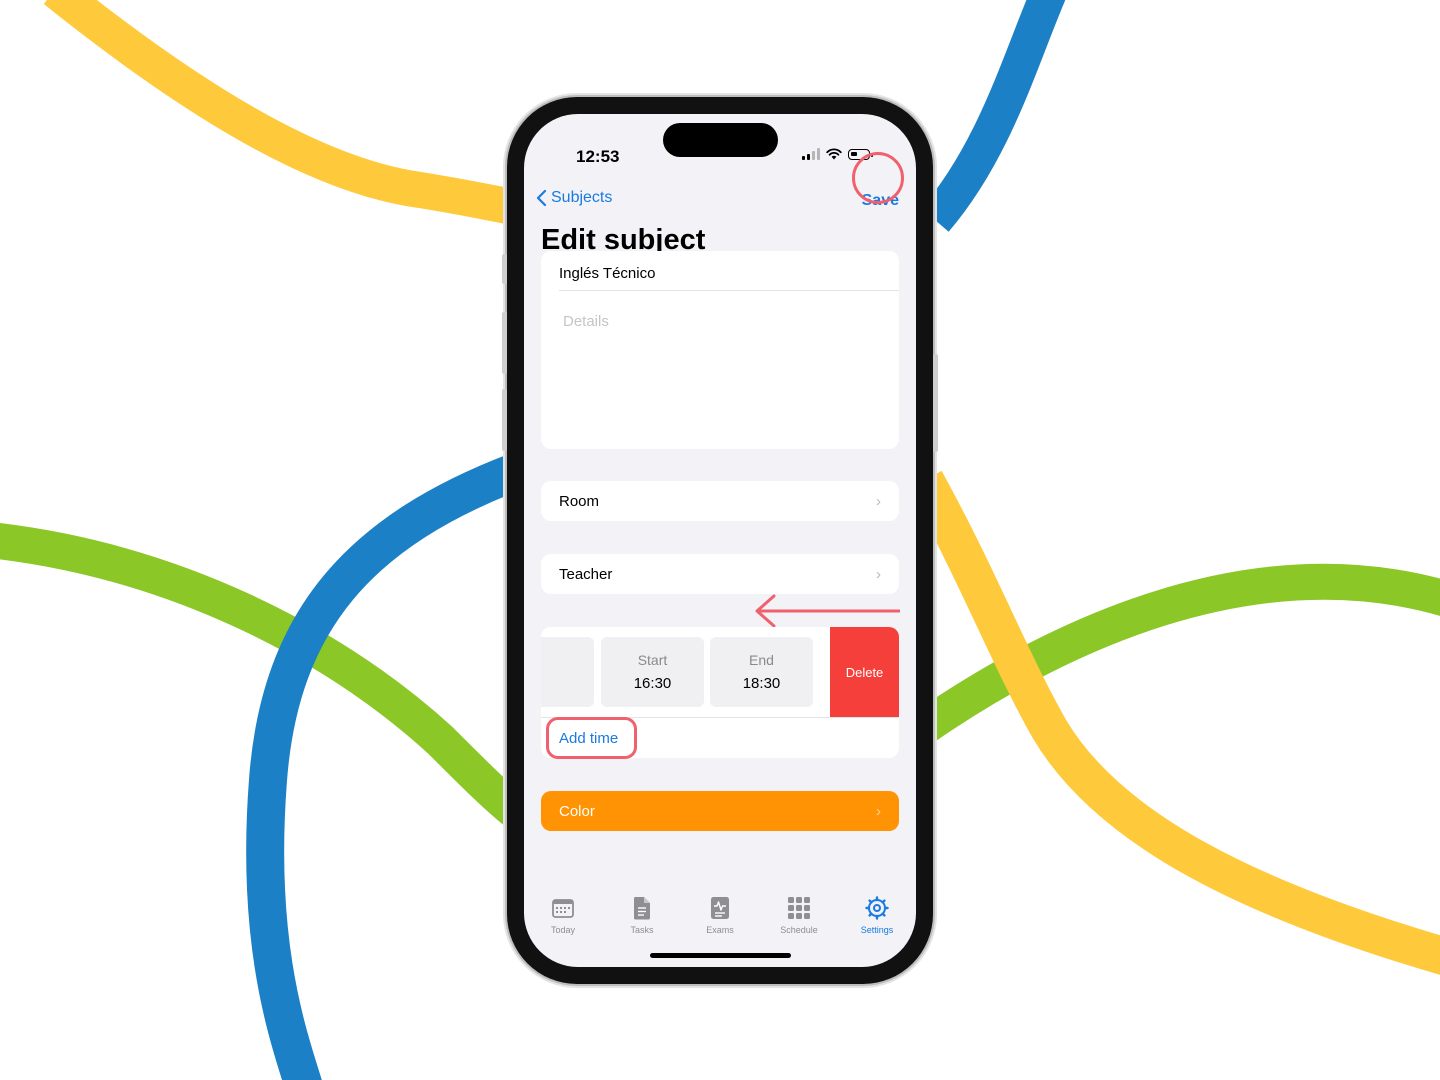 The width and height of the screenshot is (1440, 1080). I want to click on save-highlight-circle, so click(878, 178).